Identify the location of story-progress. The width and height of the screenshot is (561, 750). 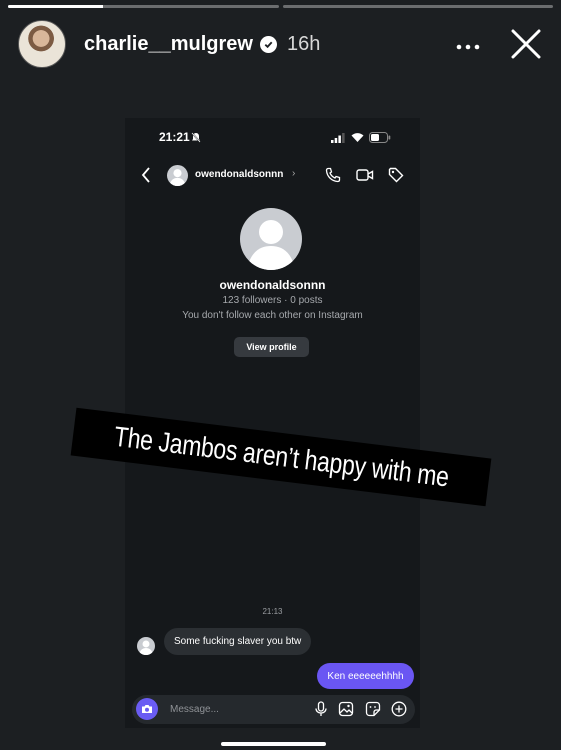
(280, 6).